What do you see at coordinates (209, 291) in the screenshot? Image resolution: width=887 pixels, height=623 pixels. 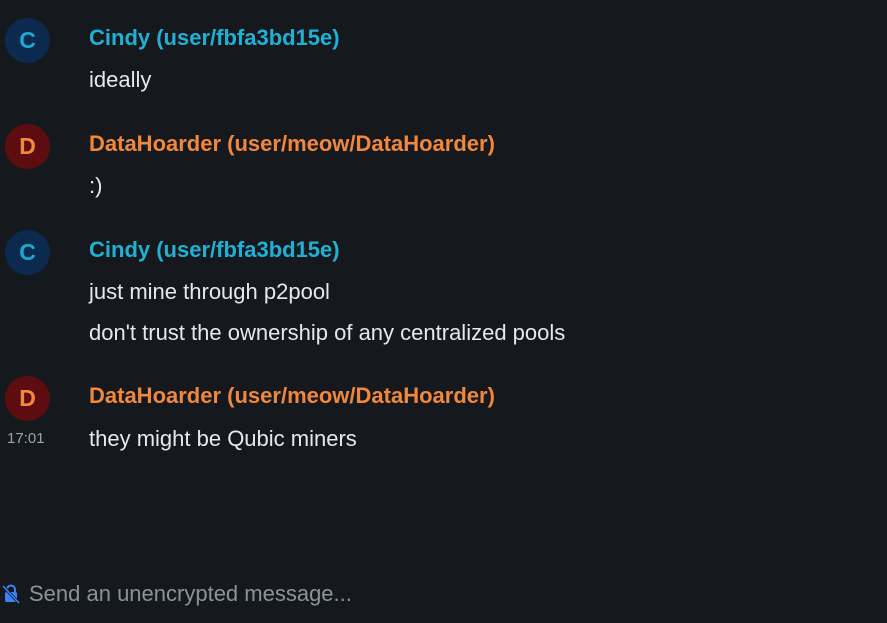 I see `message-text: just mine through p2pool` at bounding box center [209, 291].